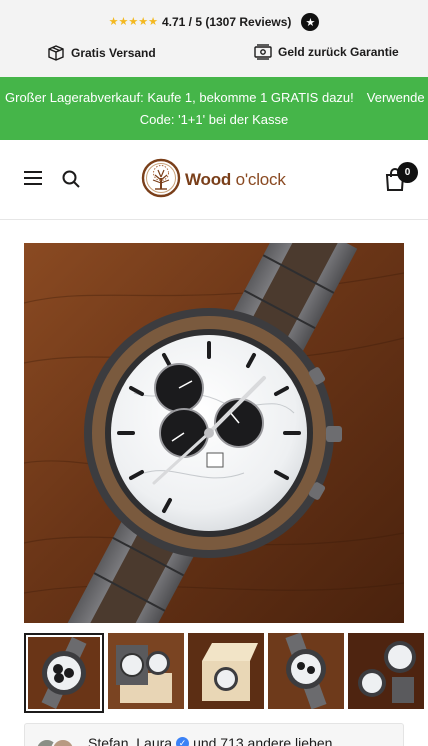 Image resolution: width=428 pixels, height=746 pixels. I want to click on thumbnail-strip, so click(226, 673).